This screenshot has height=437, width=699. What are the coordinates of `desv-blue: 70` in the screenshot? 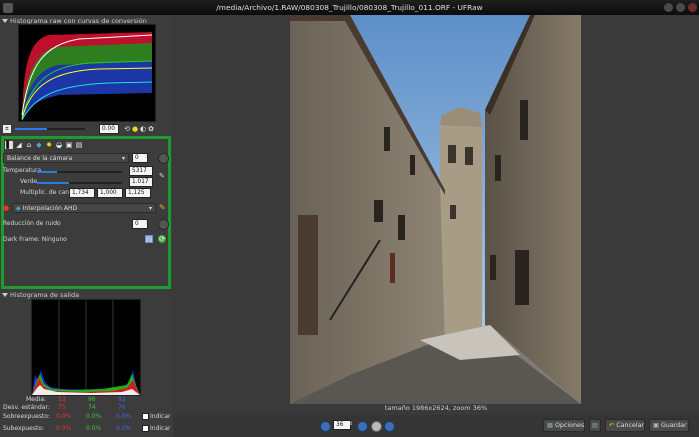 It's located at (122, 407).